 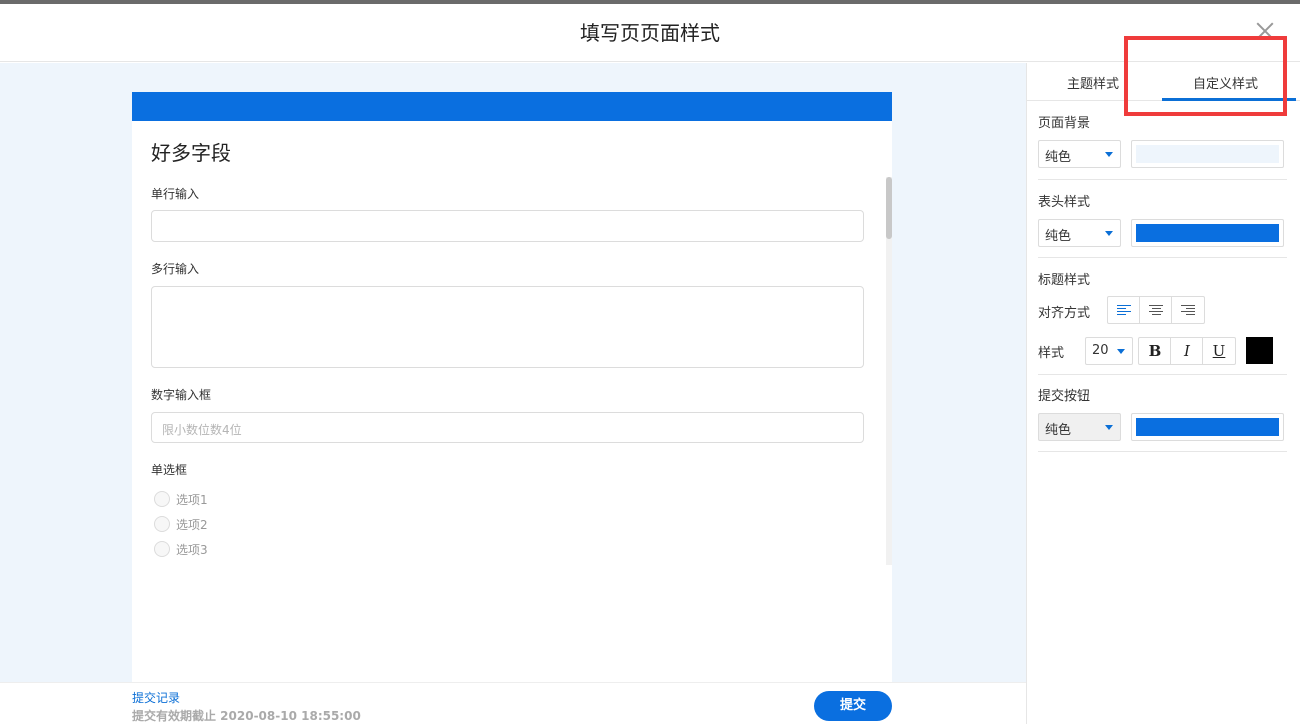 I want to click on underline-button: U, so click(x=1219, y=351).